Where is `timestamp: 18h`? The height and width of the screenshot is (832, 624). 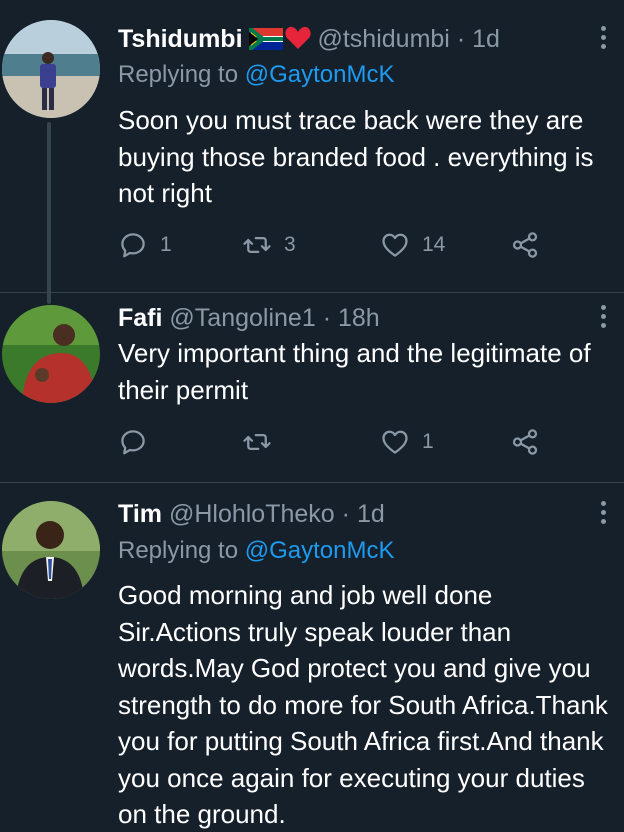
timestamp: 18h is located at coordinates (359, 318).